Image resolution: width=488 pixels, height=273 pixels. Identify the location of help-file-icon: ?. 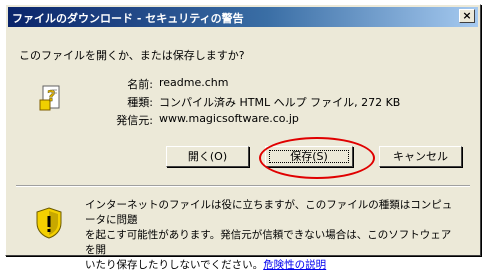
(49, 98).